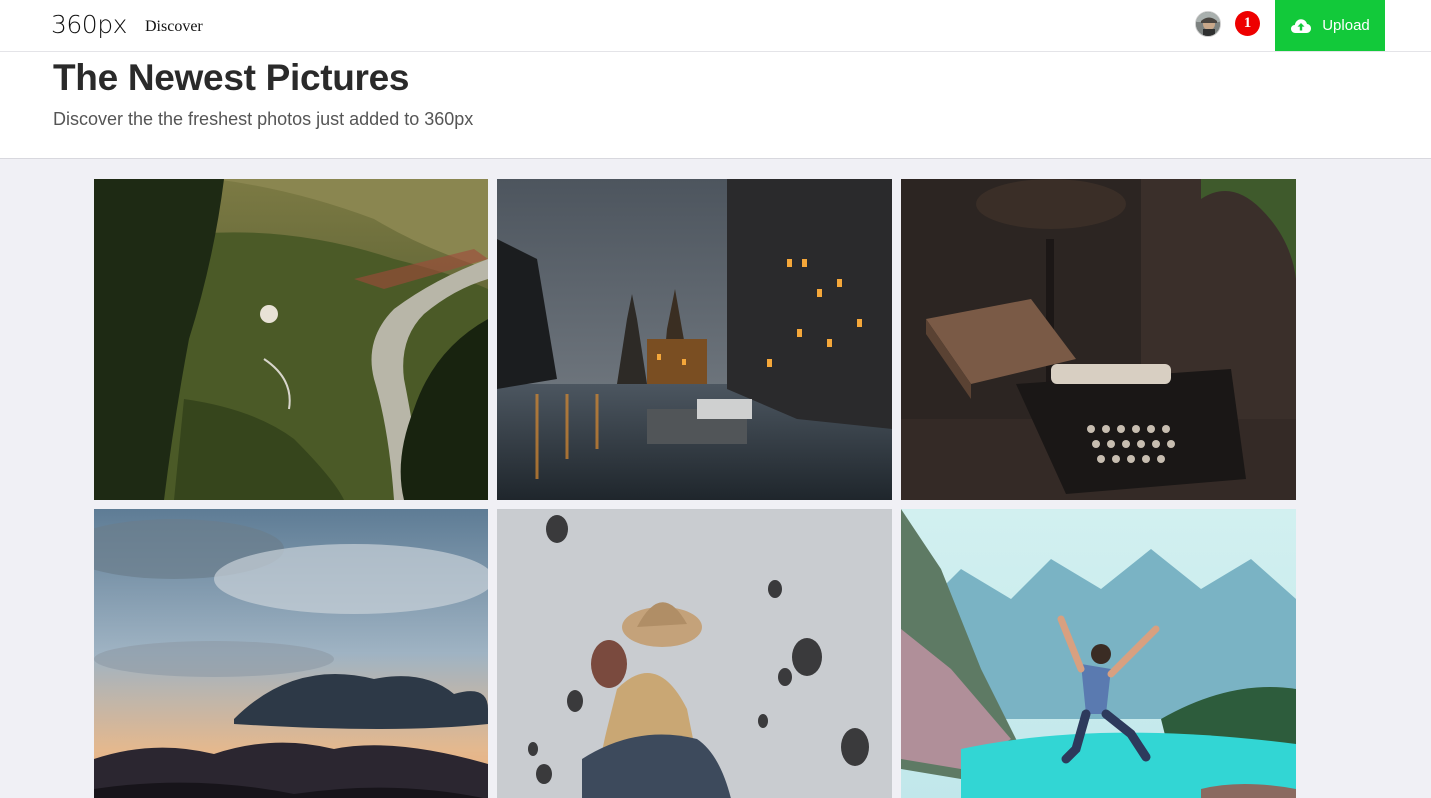  What do you see at coordinates (1346, 25) in the screenshot?
I see `upload-label: Upload` at bounding box center [1346, 25].